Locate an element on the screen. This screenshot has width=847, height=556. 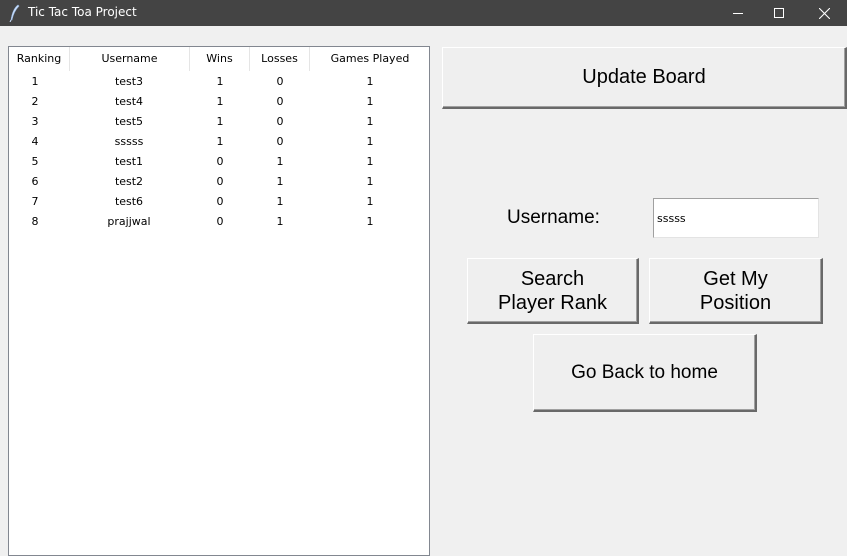
minimize-icon is located at coordinates (738, 13).